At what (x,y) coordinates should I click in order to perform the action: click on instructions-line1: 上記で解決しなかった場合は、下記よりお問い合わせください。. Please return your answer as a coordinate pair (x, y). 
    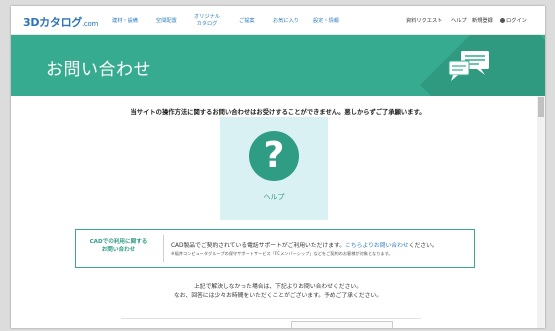
    Looking at the image, I should click on (278, 287).